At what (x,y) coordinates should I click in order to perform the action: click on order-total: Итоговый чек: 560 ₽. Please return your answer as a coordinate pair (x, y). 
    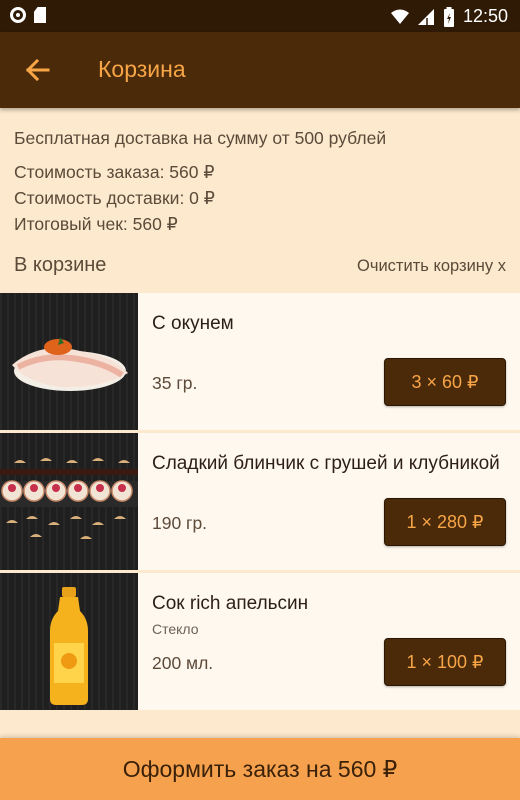
    Looking at the image, I should click on (96, 224).